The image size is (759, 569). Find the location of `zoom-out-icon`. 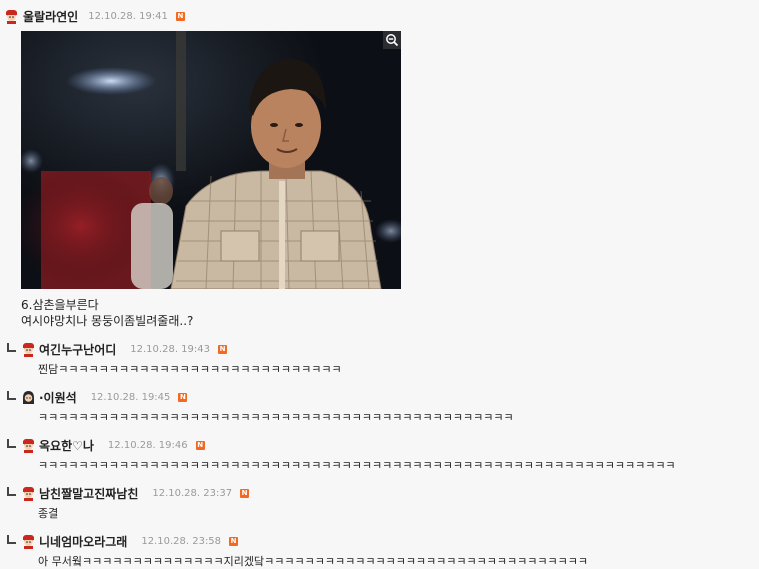

zoom-out-icon is located at coordinates (392, 40).